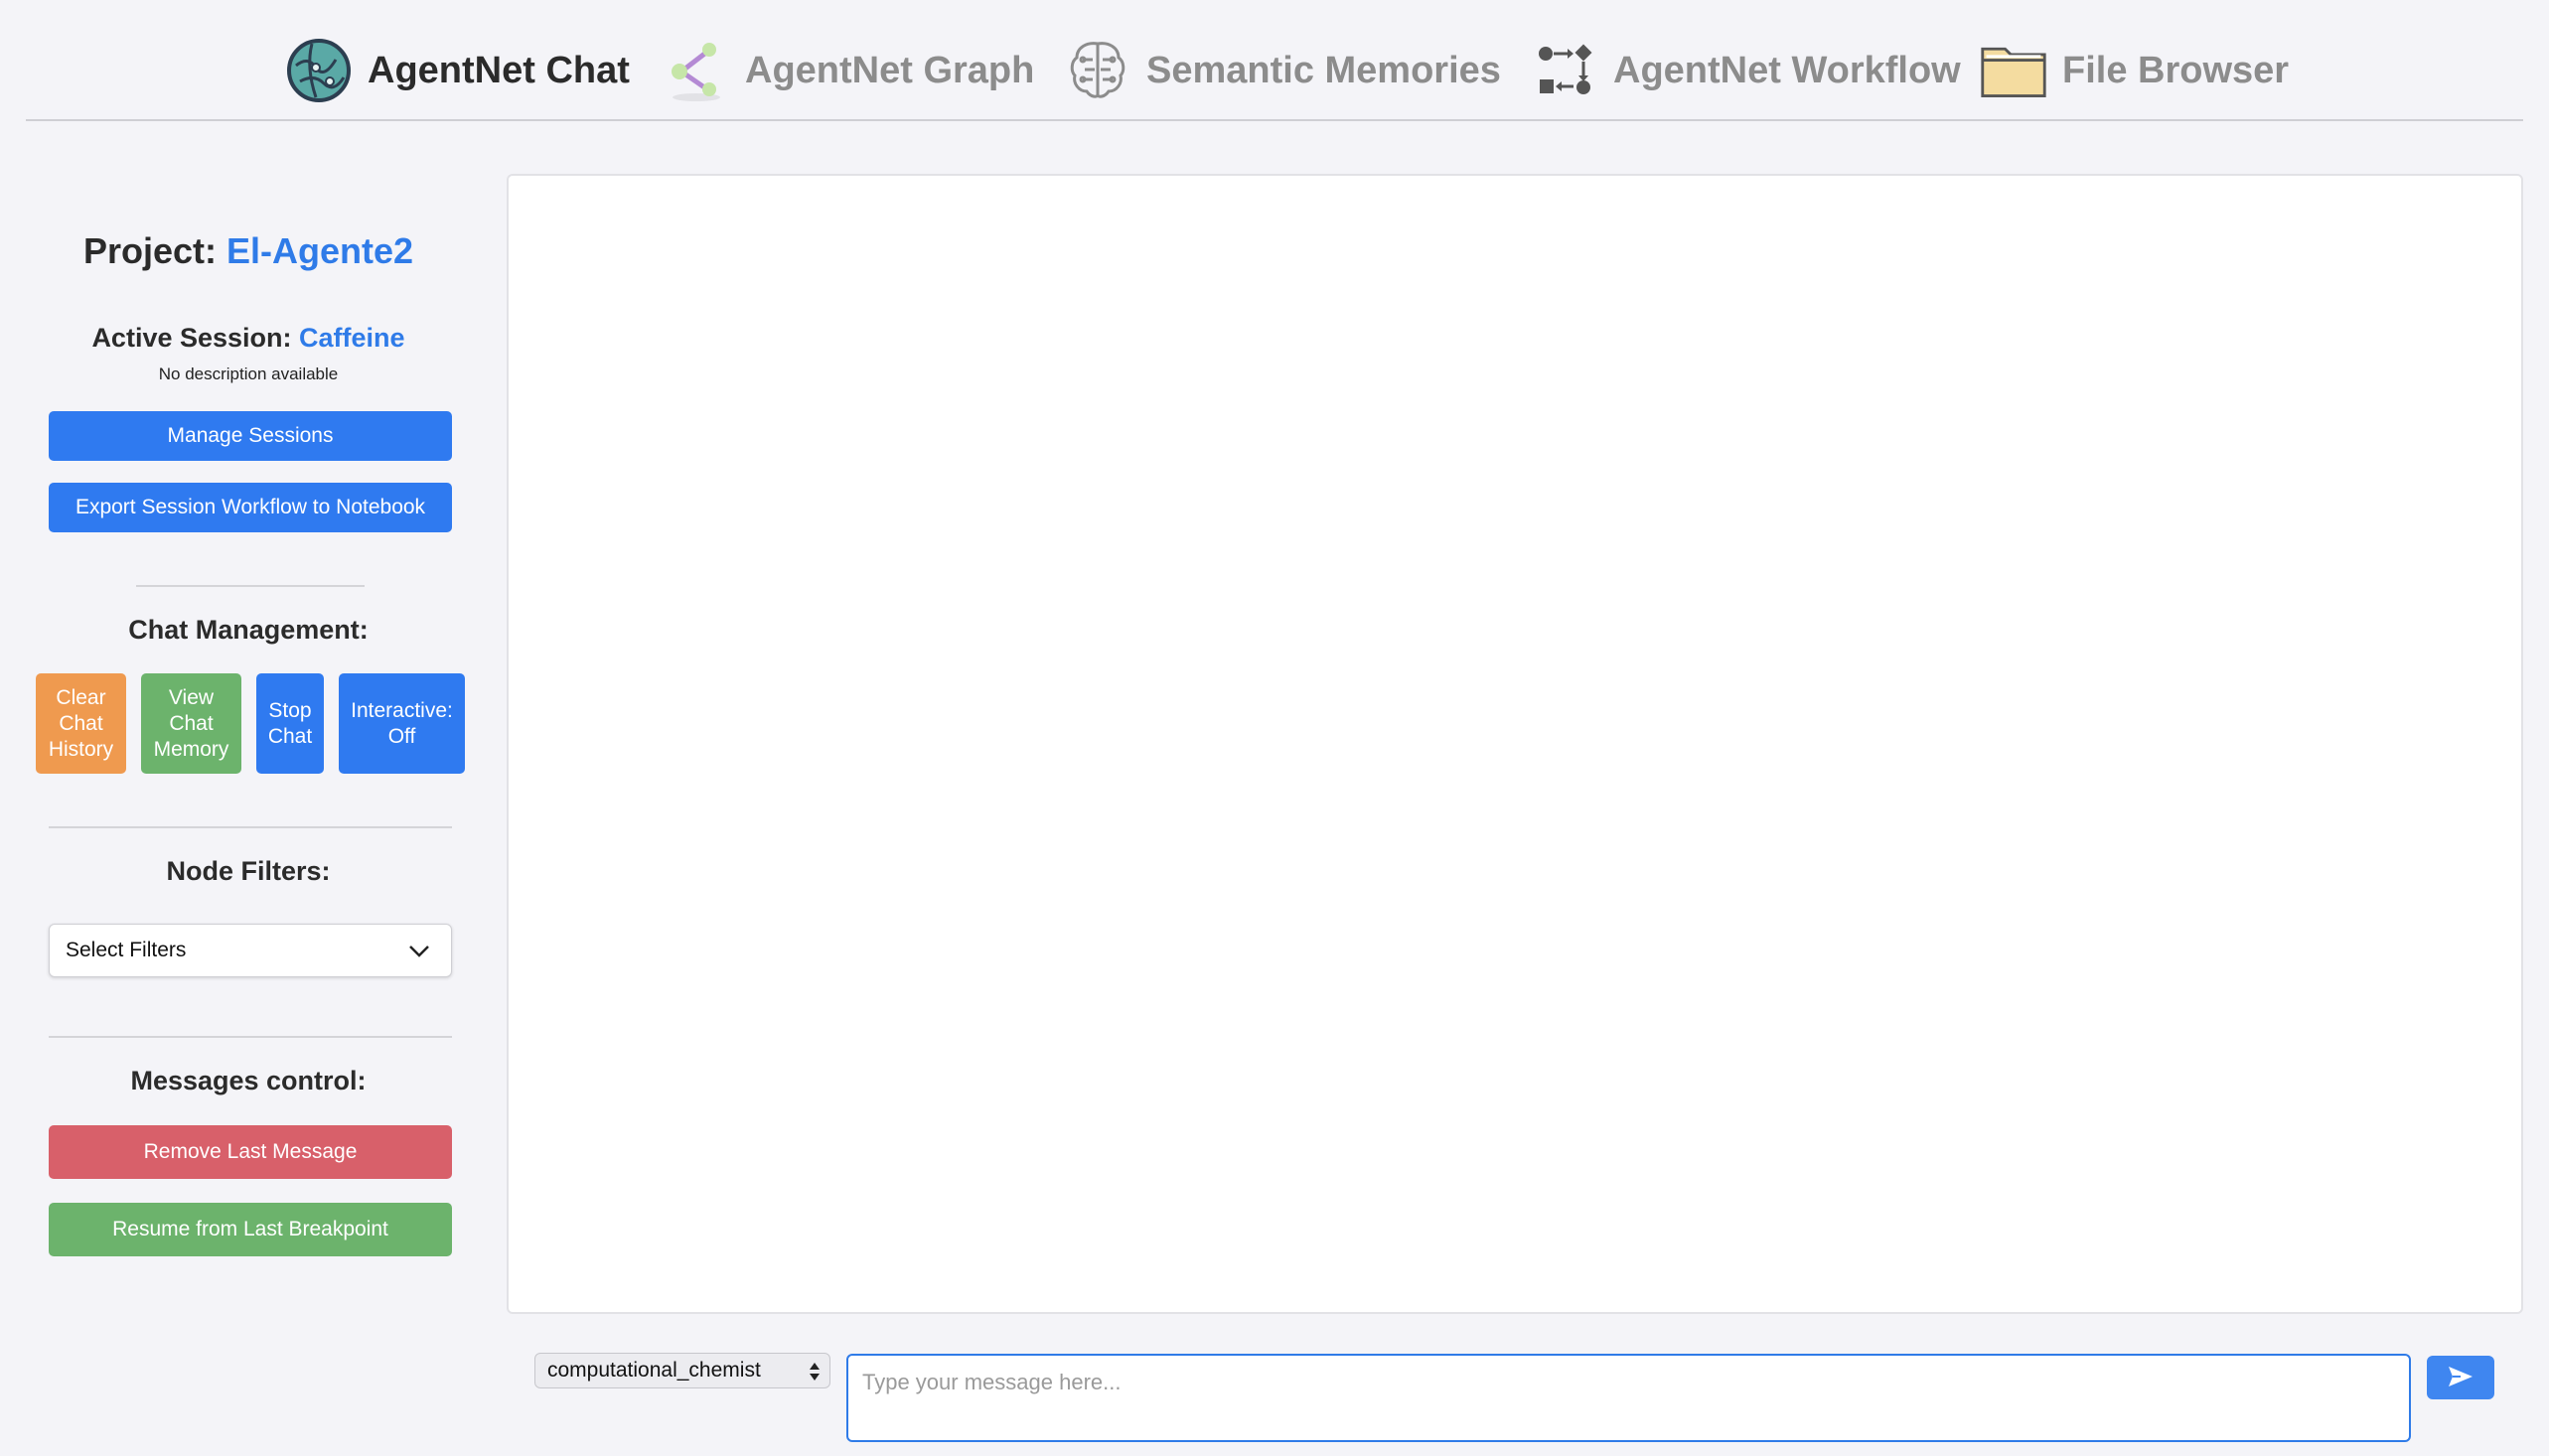 Image resolution: width=2549 pixels, height=1456 pixels. I want to click on project-title: Project: El-Agente2, so click(248, 251).